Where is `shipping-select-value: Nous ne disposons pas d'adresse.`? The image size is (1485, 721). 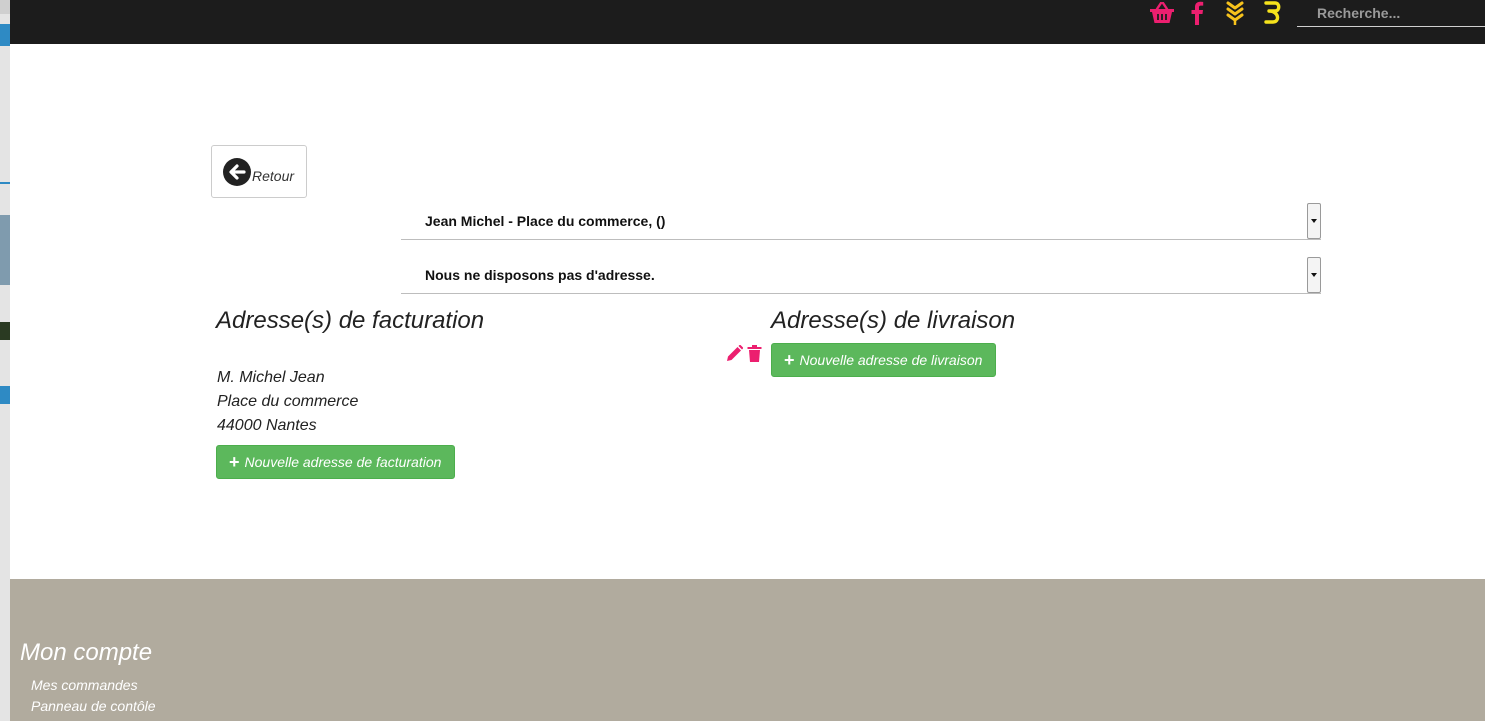
shipping-select-value: Nous ne disposons pas d'adresse. is located at coordinates (540, 275).